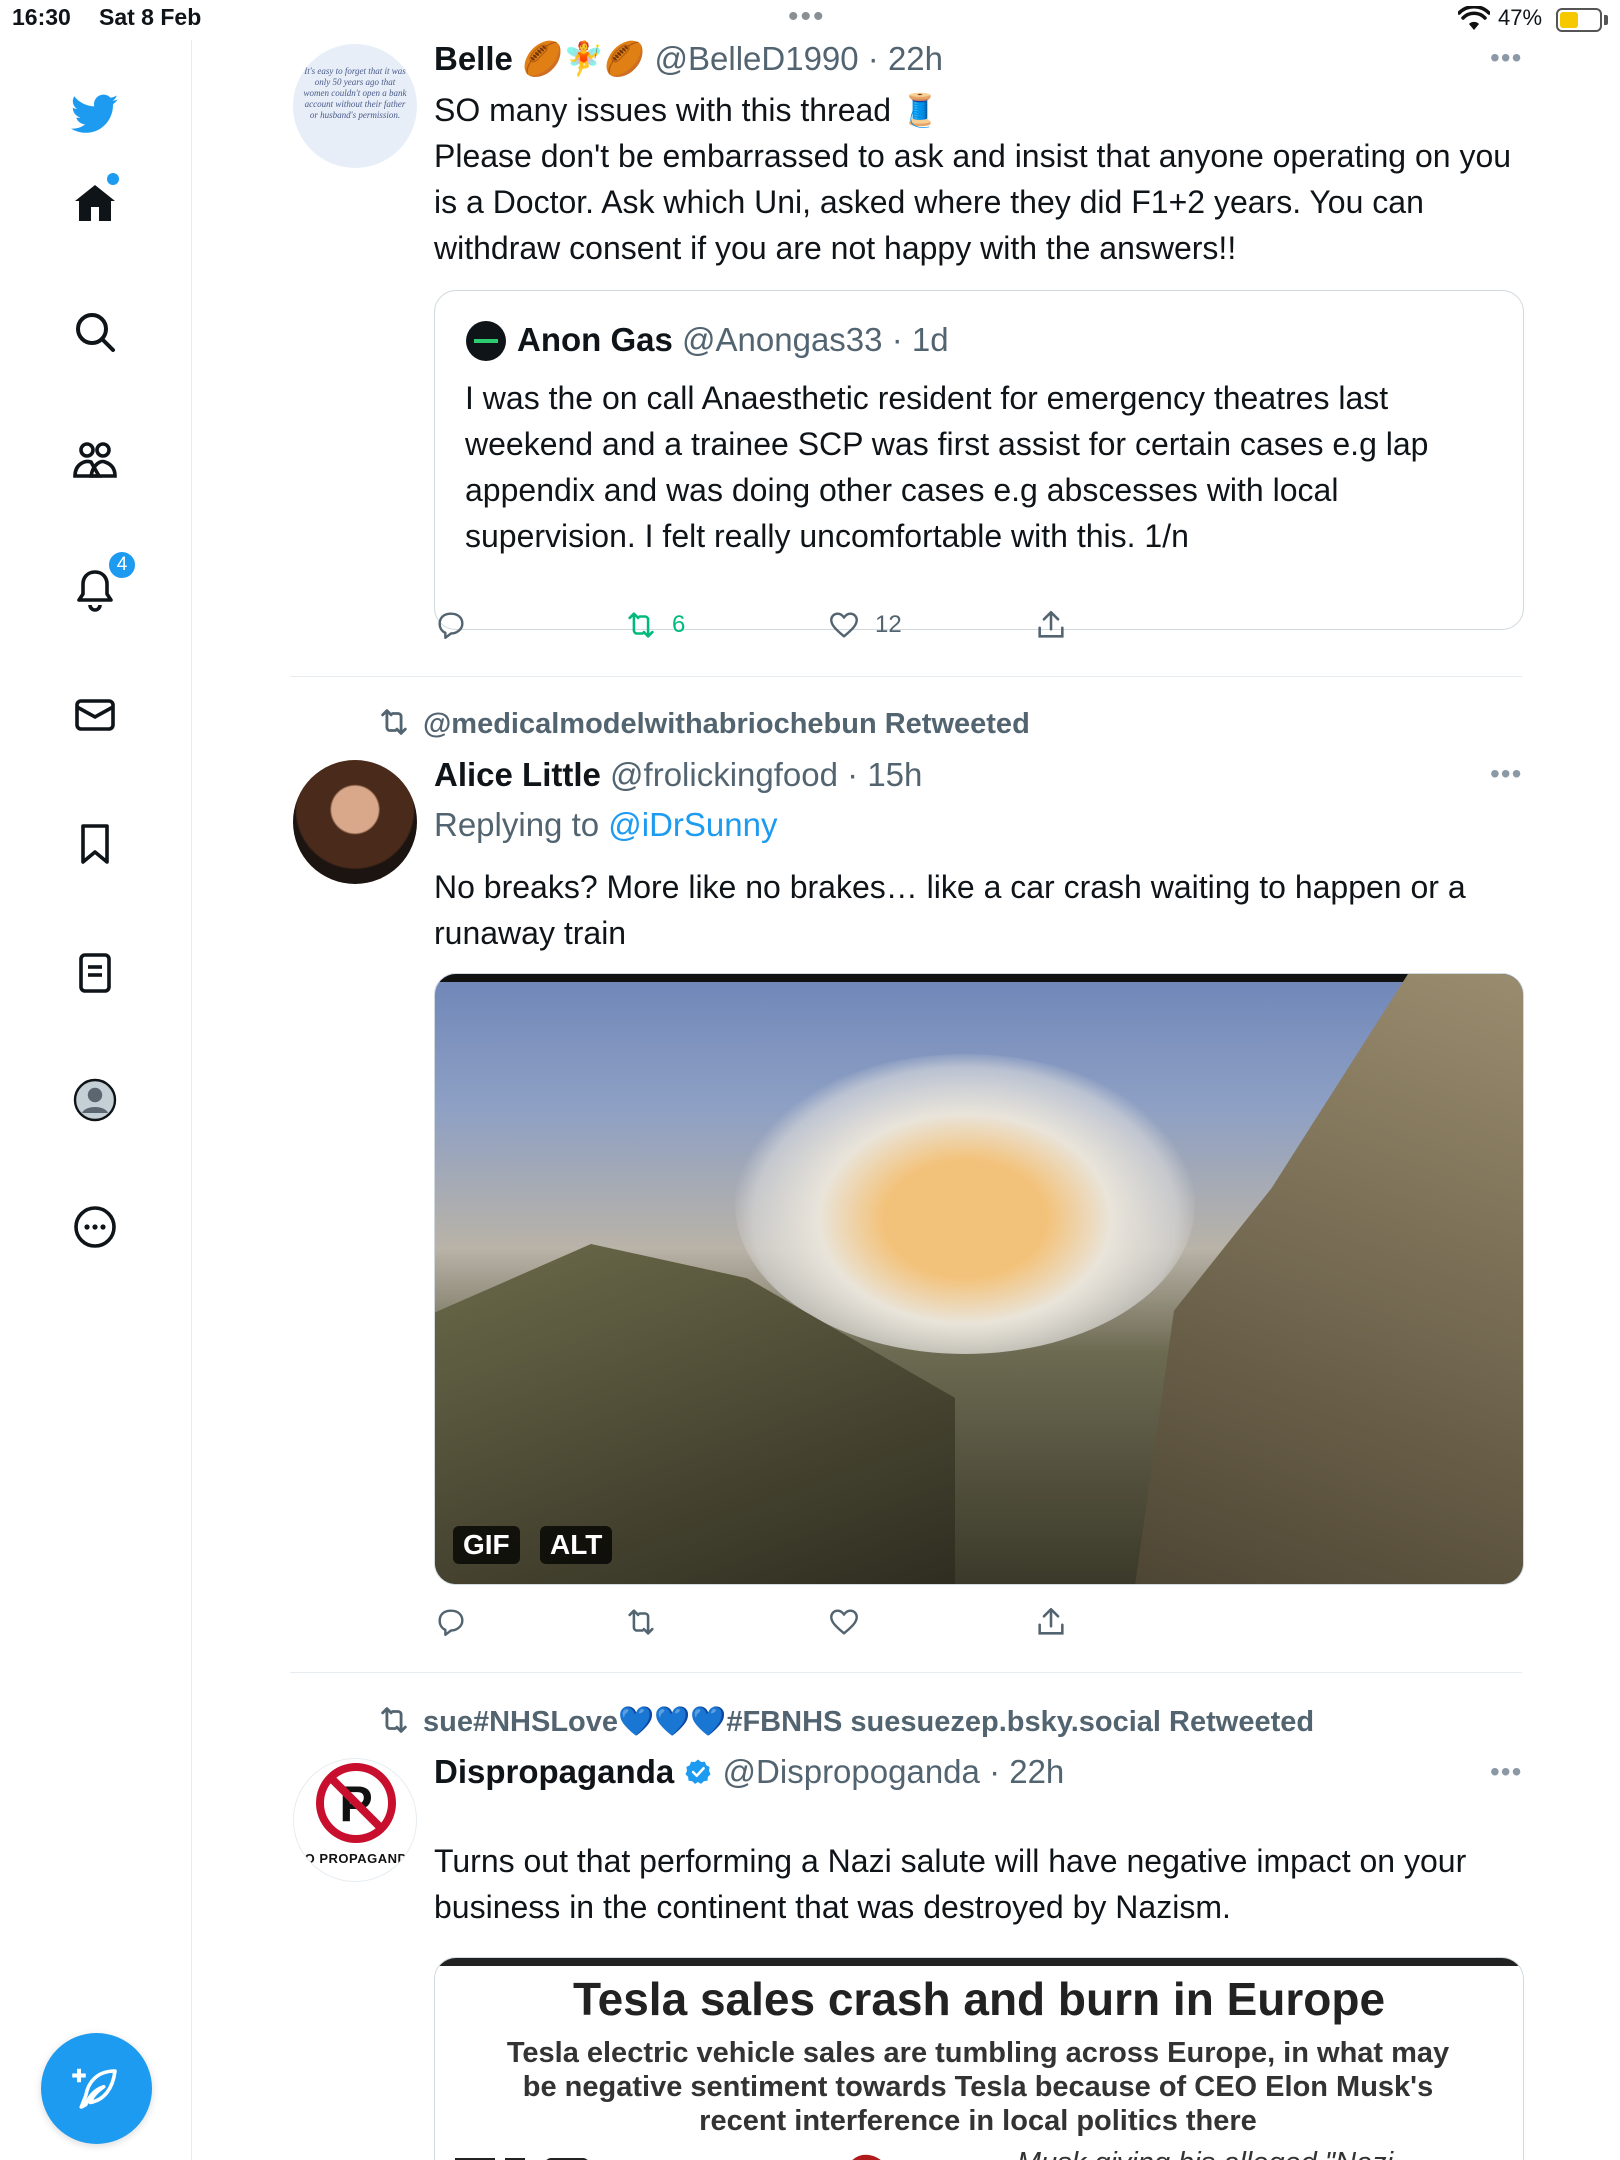 Image resolution: width=1620 pixels, height=2160 pixels. I want to click on like-button, so click(844, 1622).